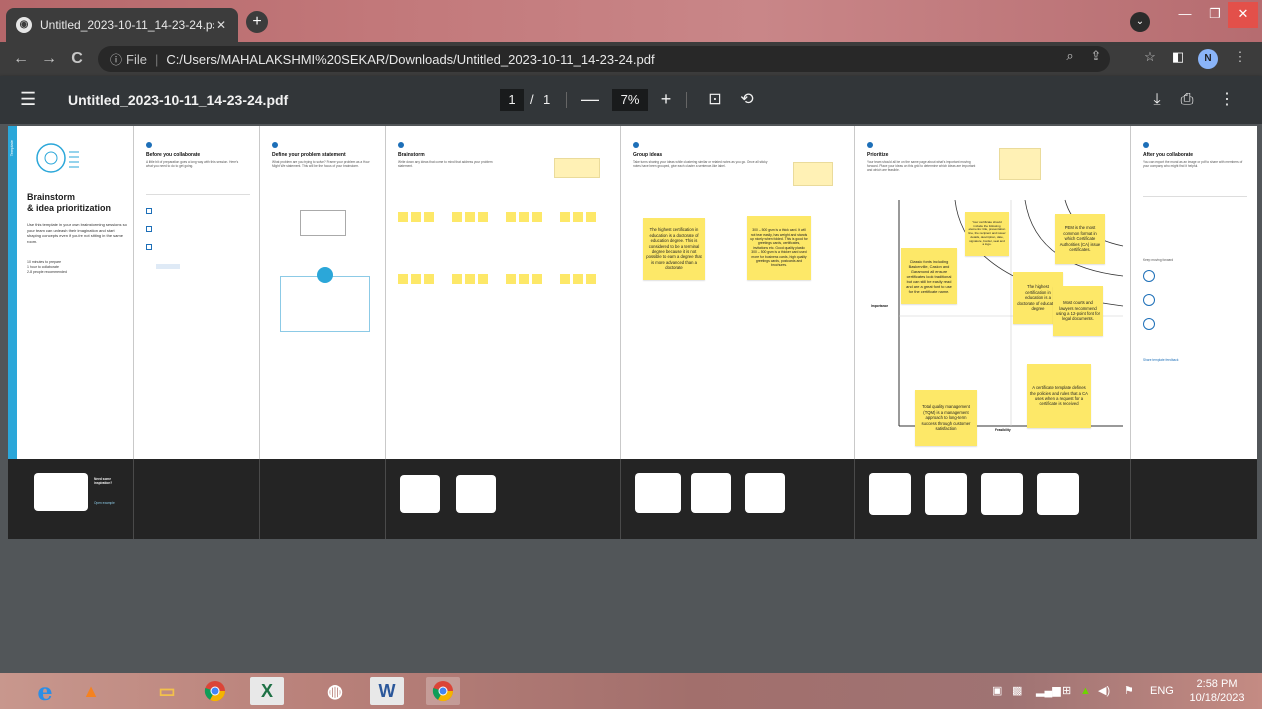 The image size is (1262, 709). I want to click on lightbulb-badge-icon, so click(325, 275).